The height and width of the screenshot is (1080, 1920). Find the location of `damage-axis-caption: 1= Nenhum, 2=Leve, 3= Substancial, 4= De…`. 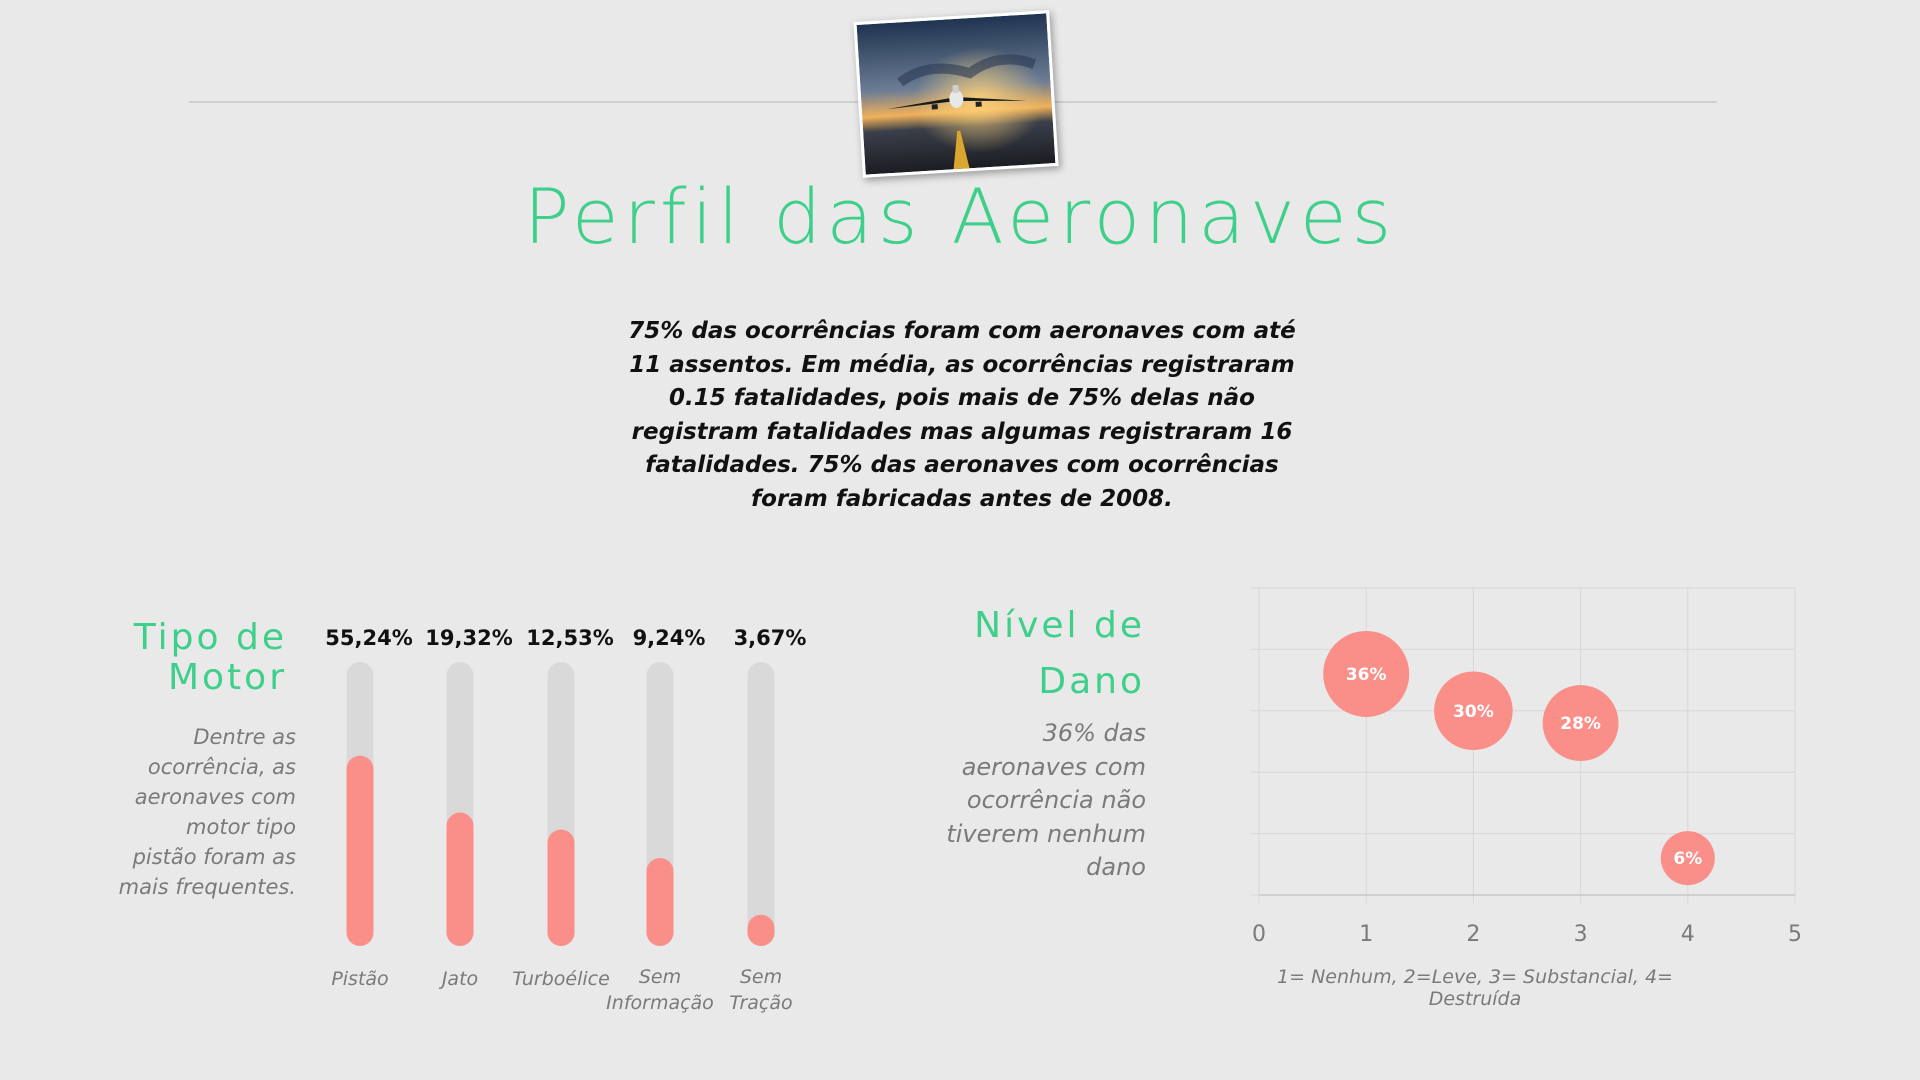

damage-axis-caption: 1= Nenhum, 2=Leve, 3= Substancial, 4= De… is located at coordinates (1475, 988).